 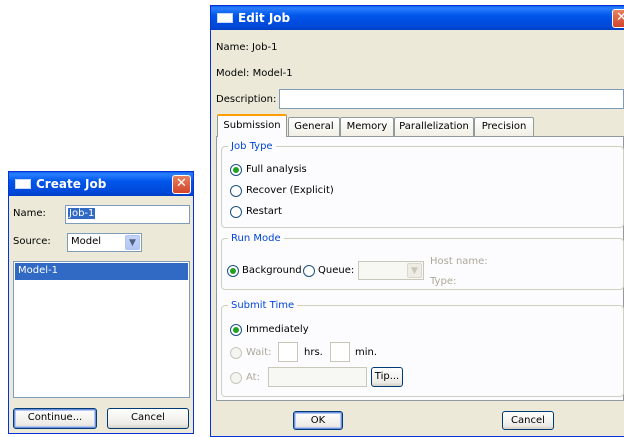 I want to click on full-analysis-label: Full analysis, so click(x=276, y=169).